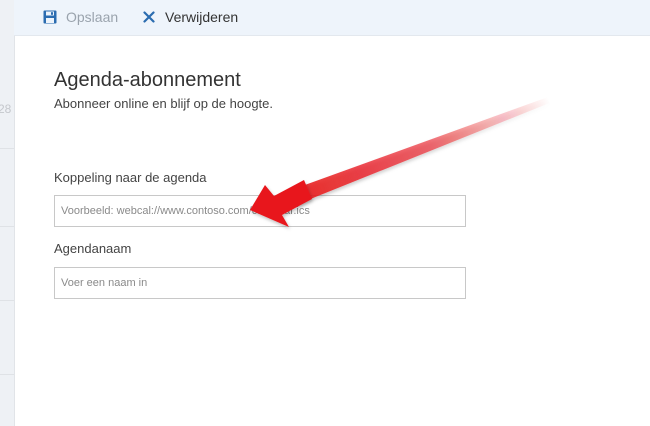 Image resolution: width=650 pixels, height=426 pixels. Describe the element at coordinates (202, 16) in the screenshot. I see `delete-button-label: Verwijderen` at that location.